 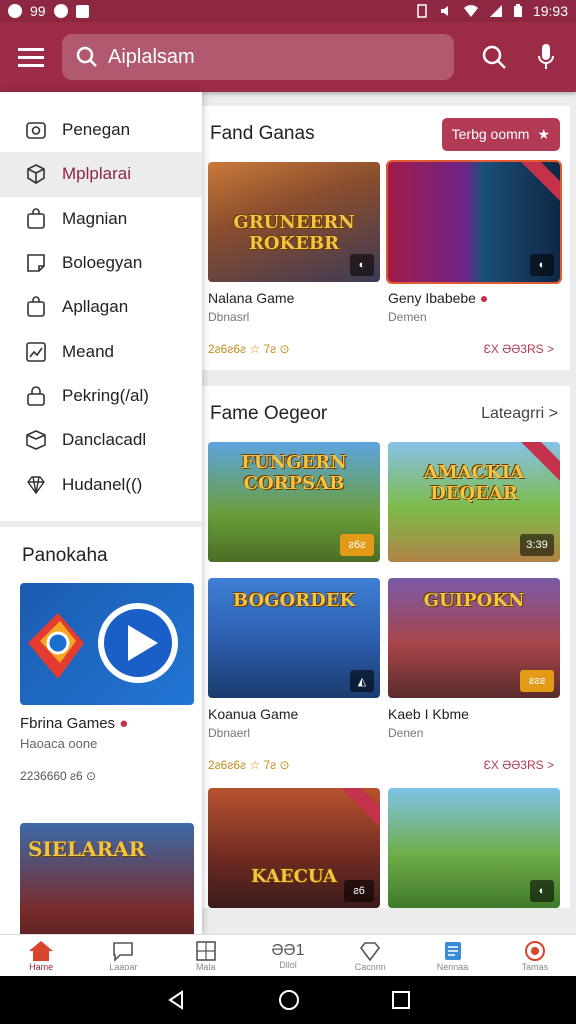 What do you see at coordinates (251, 298) in the screenshot?
I see `game-title: Nalana Game` at bounding box center [251, 298].